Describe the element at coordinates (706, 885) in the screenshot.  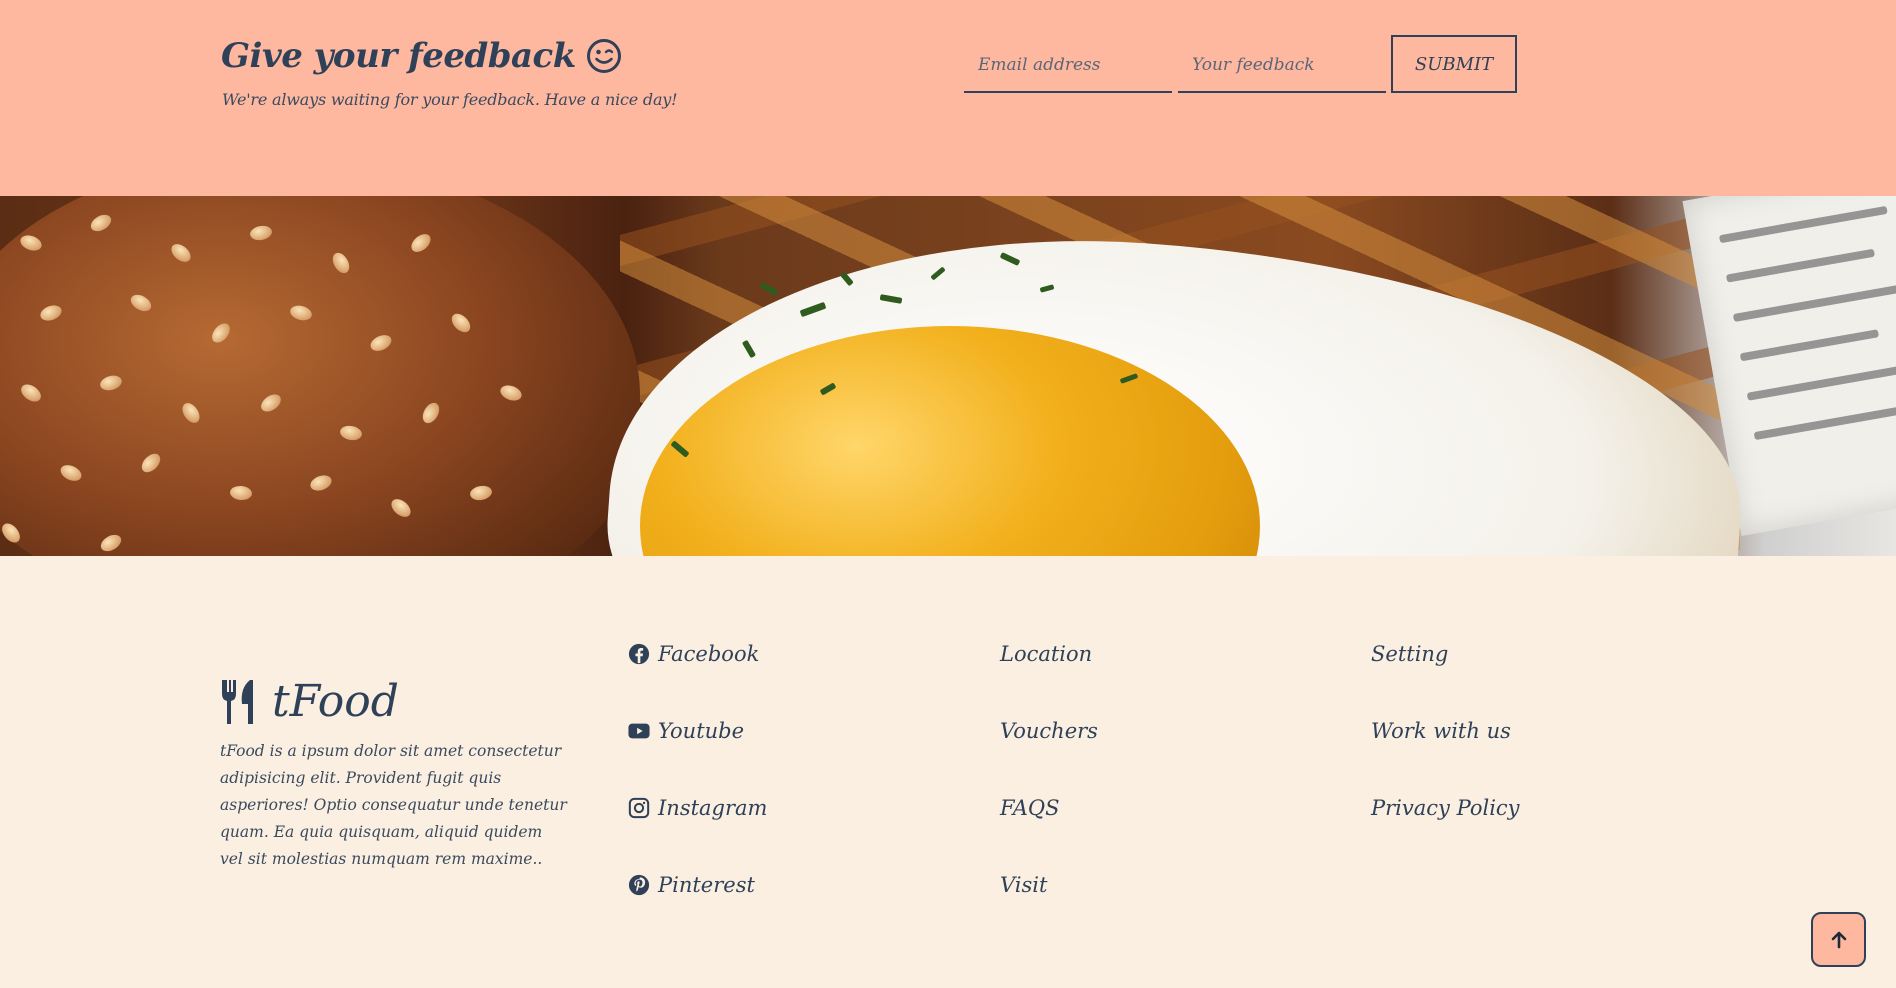
I see `pinterest-label: Pinterest` at that location.